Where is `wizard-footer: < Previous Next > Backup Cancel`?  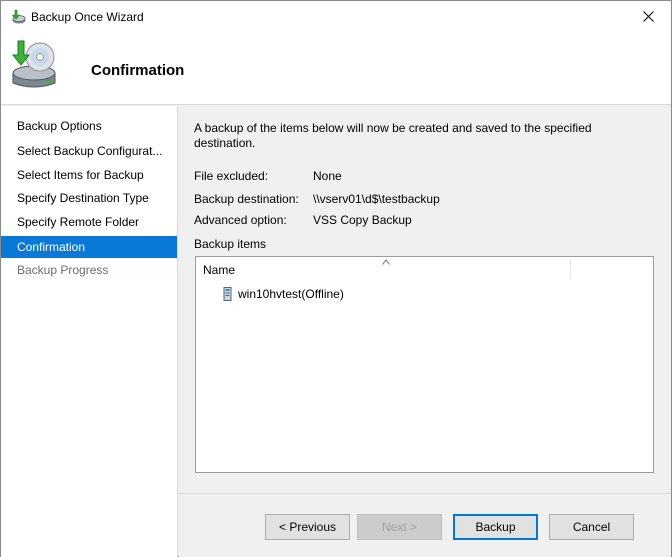
wizard-footer: < Previous Next > Backup Cancel is located at coordinates (425, 525).